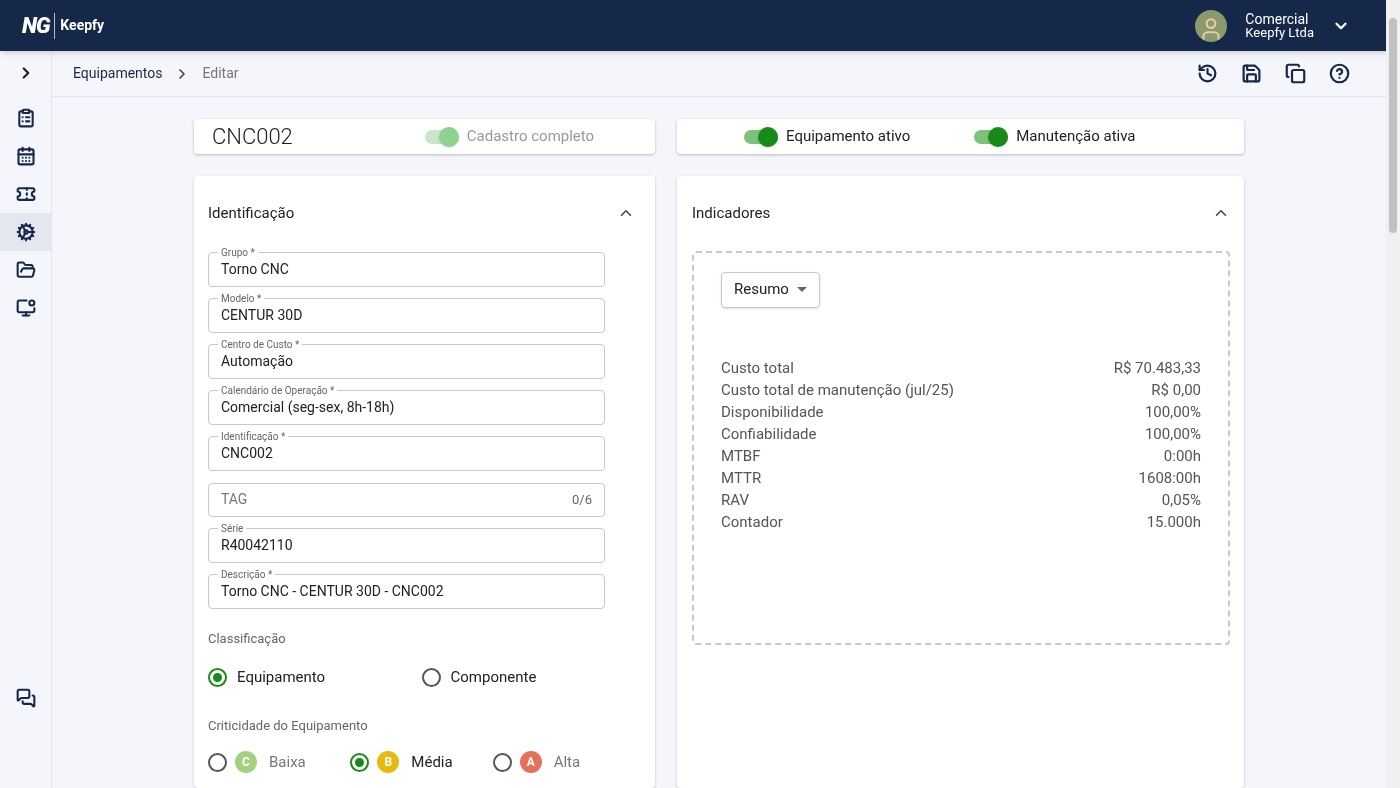 Image resolution: width=1400 pixels, height=788 pixels. I want to click on brand-name: Keepfy, so click(82, 25).